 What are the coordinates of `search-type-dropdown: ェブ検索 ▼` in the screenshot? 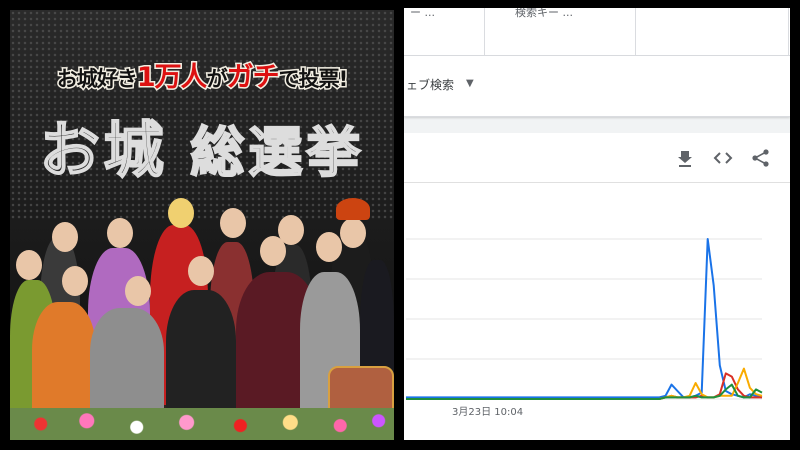 It's located at (449, 86).